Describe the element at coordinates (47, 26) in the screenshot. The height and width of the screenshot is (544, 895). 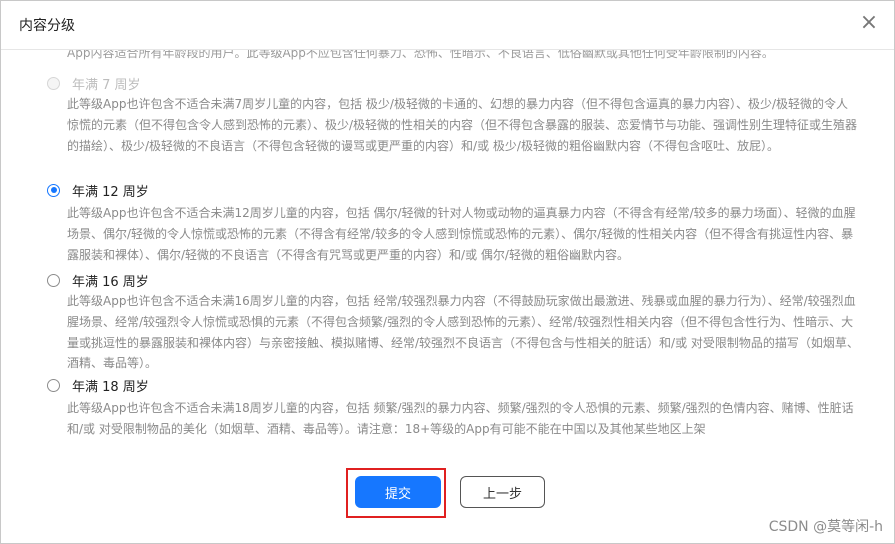
I see `dialog-title: 内容分级` at that location.